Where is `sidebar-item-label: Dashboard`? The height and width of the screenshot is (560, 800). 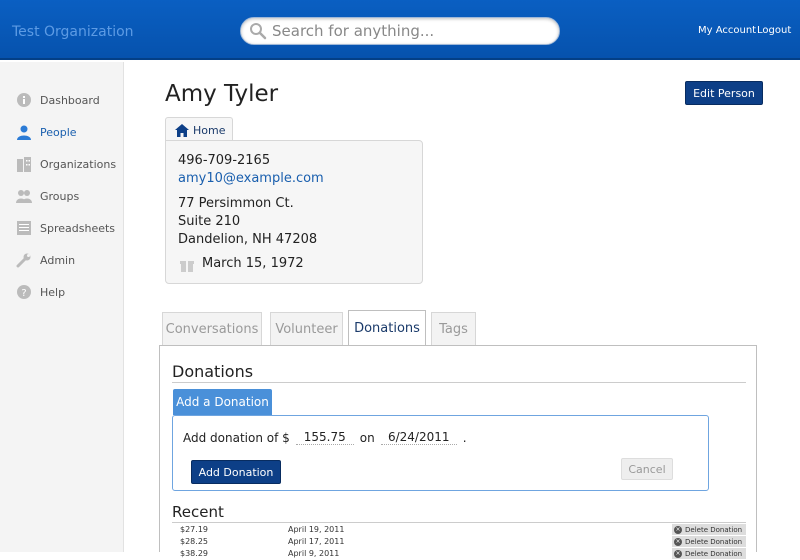
sidebar-item-label: Dashboard is located at coordinates (70, 100).